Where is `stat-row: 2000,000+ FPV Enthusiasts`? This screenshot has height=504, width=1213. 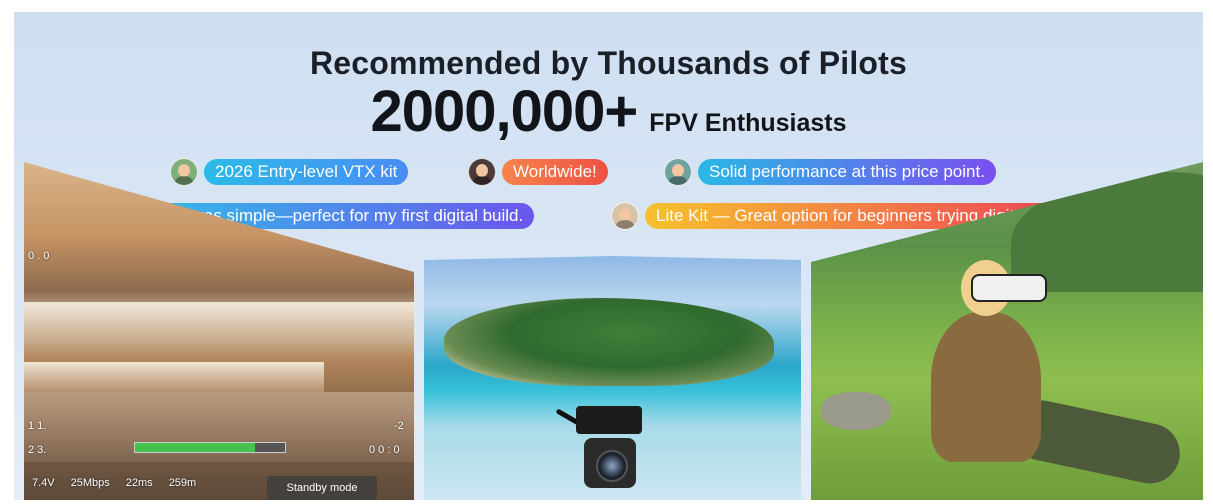 stat-row: 2000,000+ FPV Enthusiasts is located at coordinates (608, 111).